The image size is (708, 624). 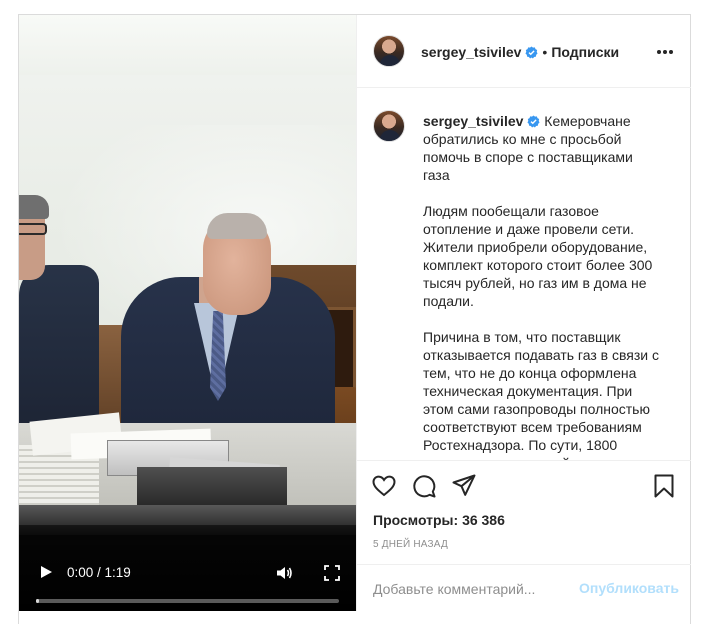 I want to click on header-username: sergey_tsivilev, so click(x=471, y=52).